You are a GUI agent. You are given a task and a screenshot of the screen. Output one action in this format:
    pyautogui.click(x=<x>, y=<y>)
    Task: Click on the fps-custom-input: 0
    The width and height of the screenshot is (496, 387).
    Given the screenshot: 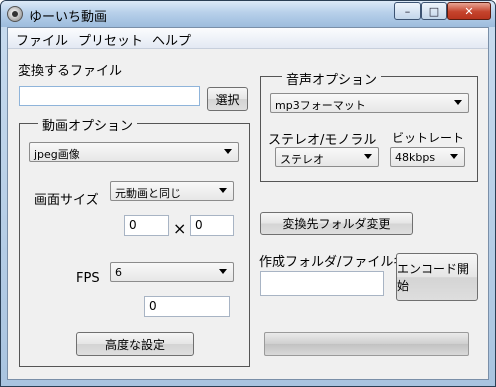 What is the action you would take?
    pyautogui.click(x=187, y=306)
    